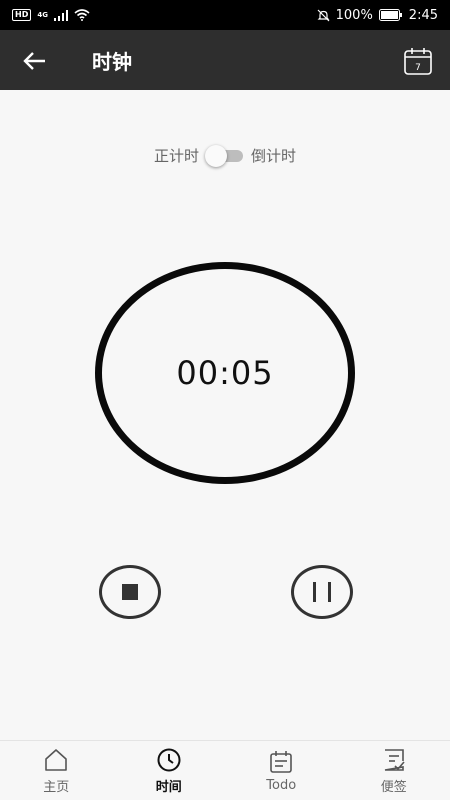 This screenshot has width=450, height=800. I want to click on calendar-day: 7, so click(418, 68).